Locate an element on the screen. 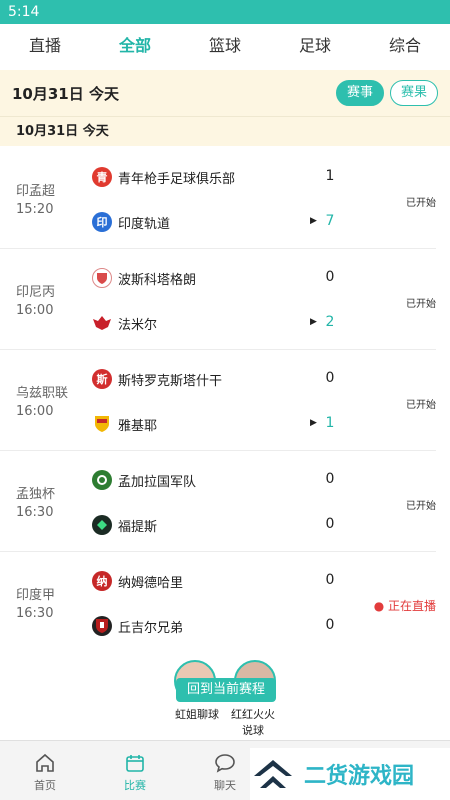 This screenshot has width=450, height=800. date-title: 10月31日 今天 is located at coordinates (65, 93).